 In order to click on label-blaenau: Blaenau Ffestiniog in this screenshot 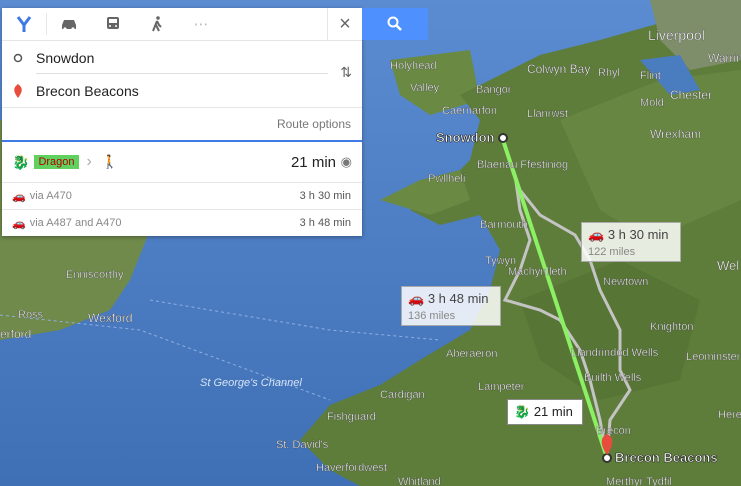, I will do `click(522, 165)`.